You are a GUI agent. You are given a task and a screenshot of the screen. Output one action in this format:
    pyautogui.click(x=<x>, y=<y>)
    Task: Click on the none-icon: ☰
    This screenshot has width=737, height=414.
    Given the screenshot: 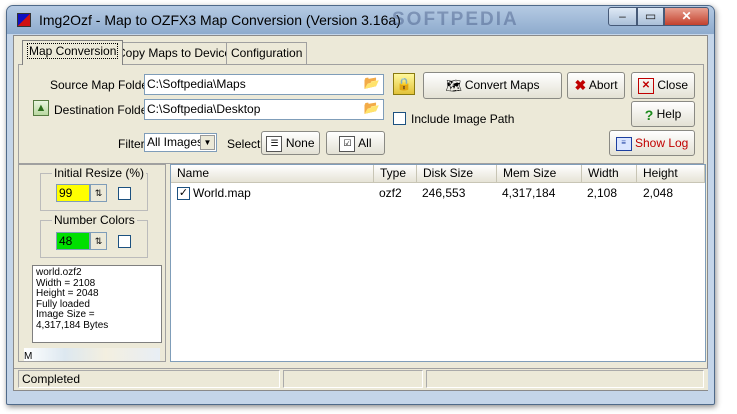 What is the action you would take?
    pyautogui.click(x=274, y=143)
    